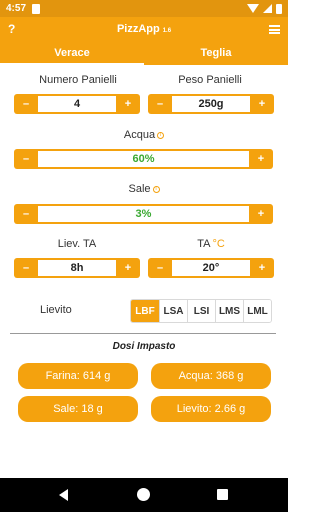 This screenshot has width=320, height=512. I want to click on peso-panielli-minus-button: –, so click(160, 104).